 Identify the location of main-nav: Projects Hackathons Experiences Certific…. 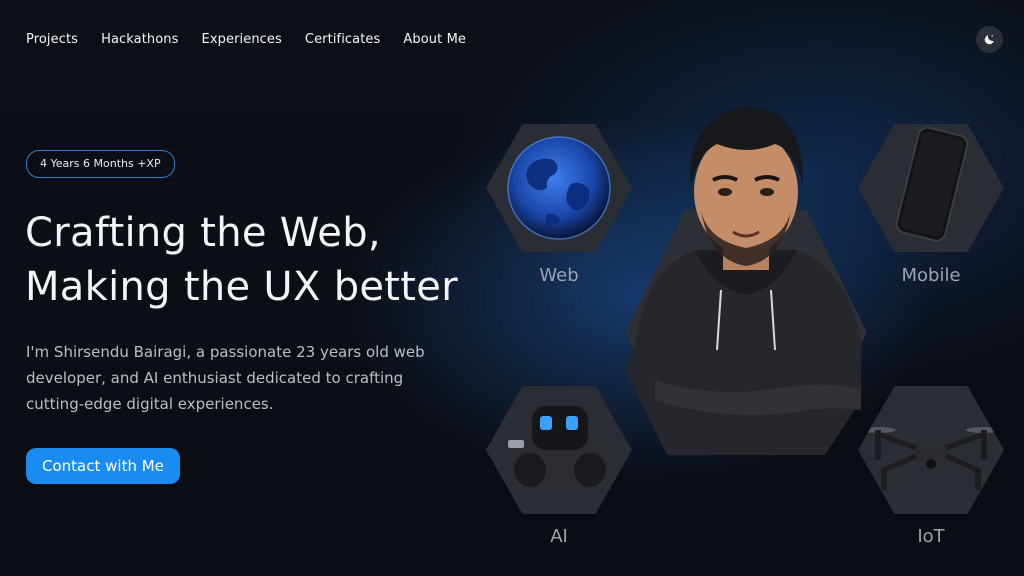
(246, 39).